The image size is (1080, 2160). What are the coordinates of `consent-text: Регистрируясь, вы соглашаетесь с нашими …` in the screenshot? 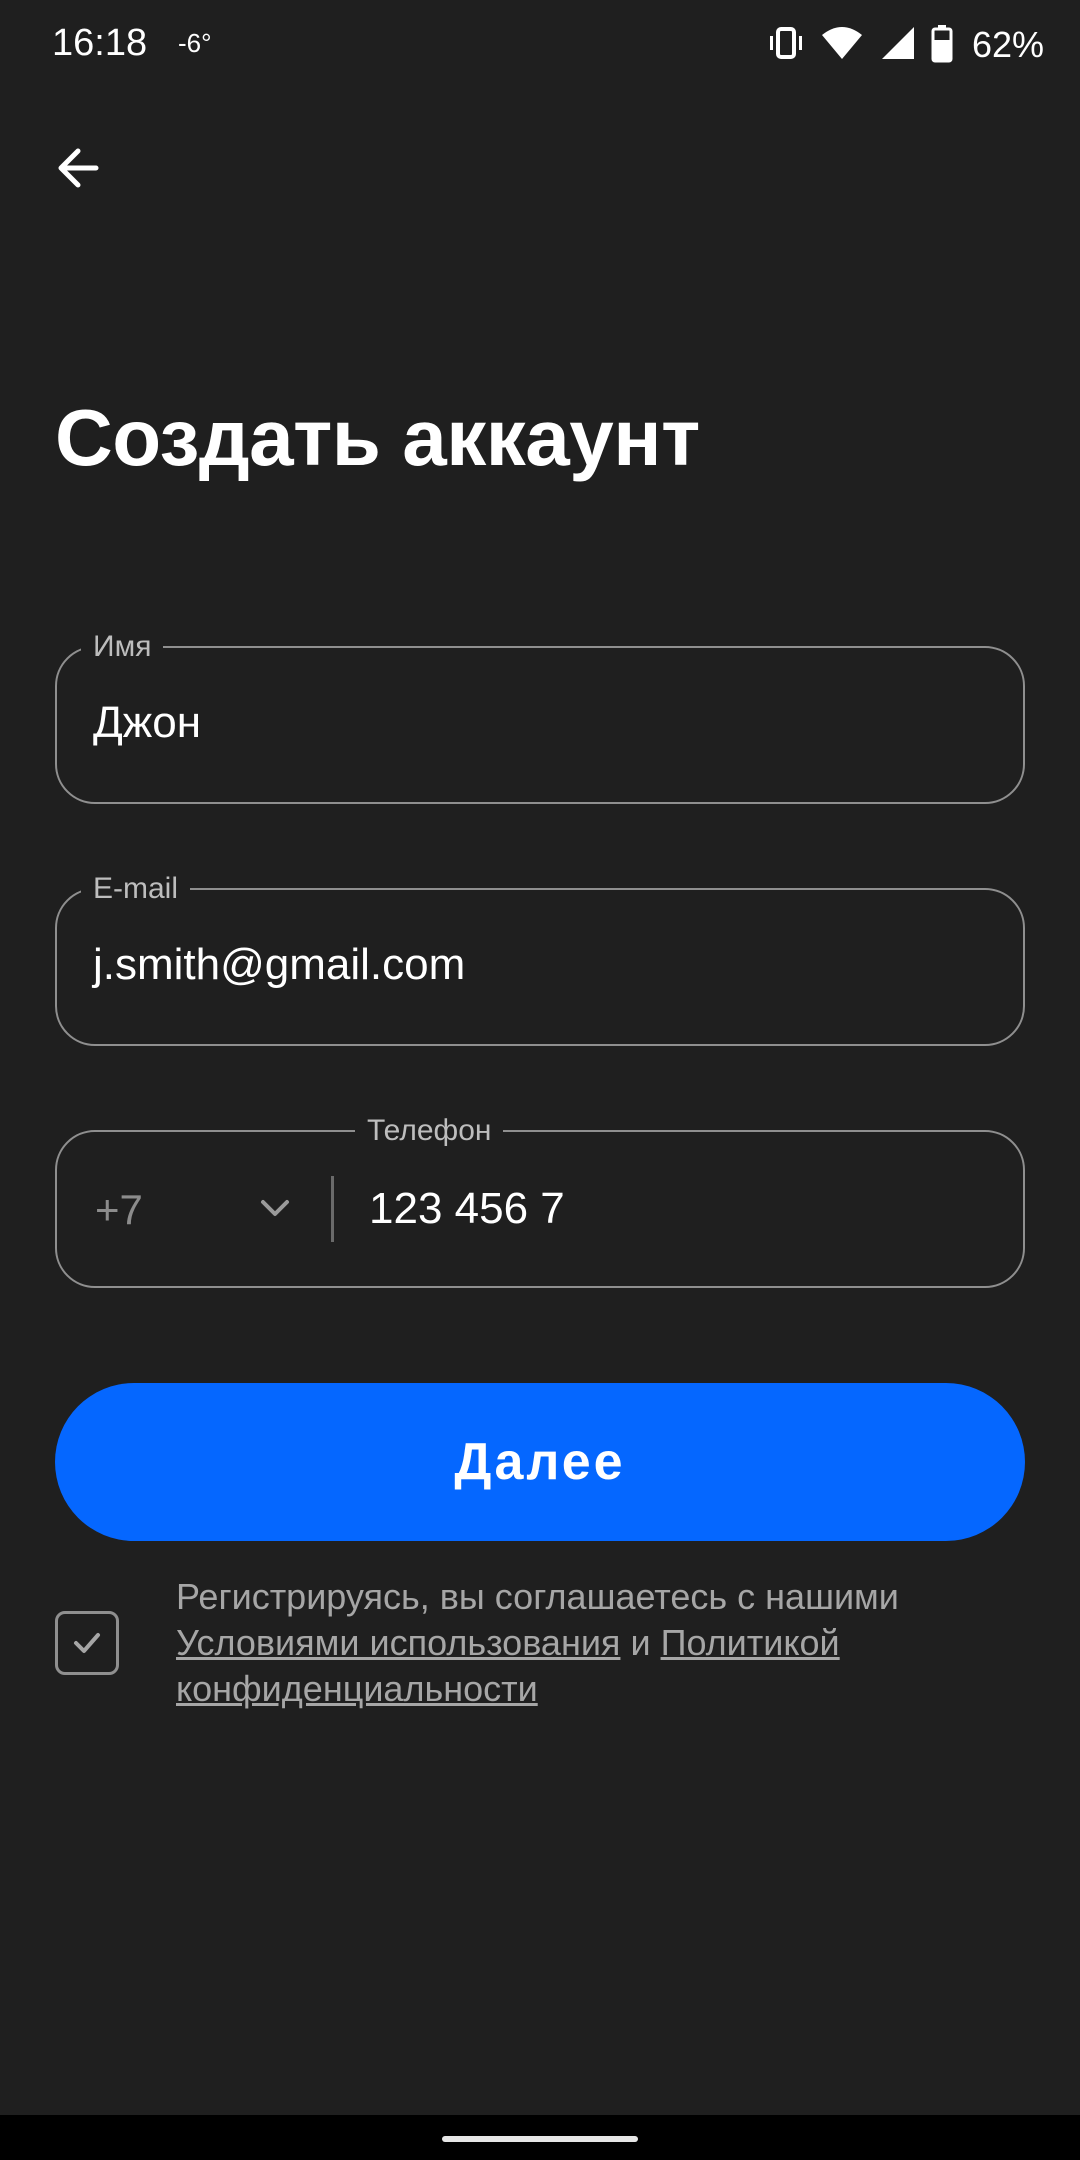 It's located at (606, 1643).